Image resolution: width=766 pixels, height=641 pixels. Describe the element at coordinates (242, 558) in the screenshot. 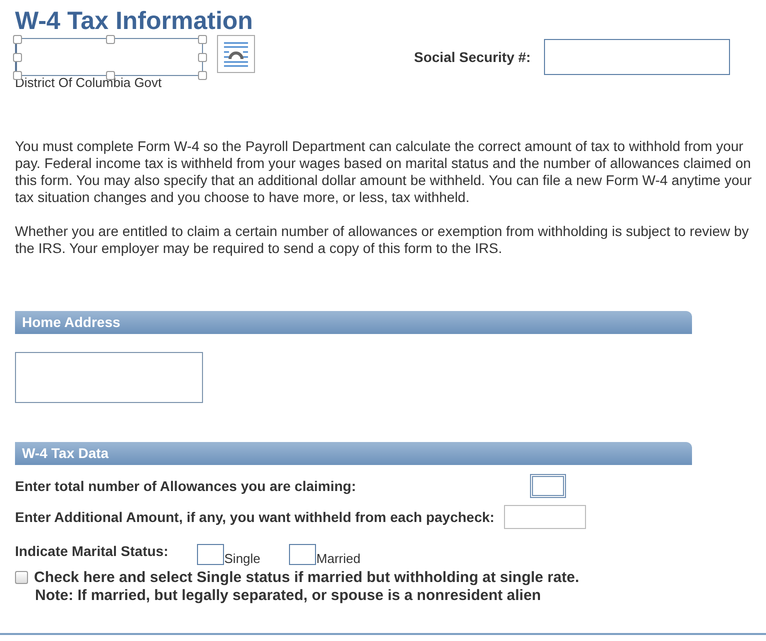

I see `option-label: Single` at that location.